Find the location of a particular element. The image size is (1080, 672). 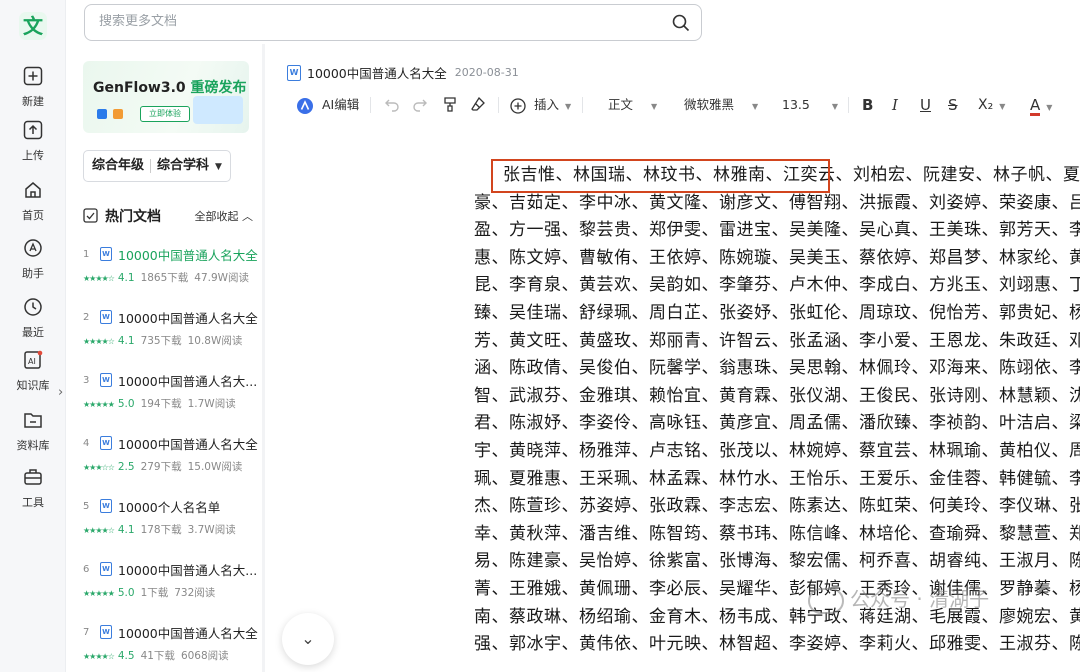

text-line: 智、武淑芬、金雅琪、赖怡宜、黄育霖、张仪湖、王俊民、张诗刚、林慧颖、沈俊 is located at coordinates (777, 395).